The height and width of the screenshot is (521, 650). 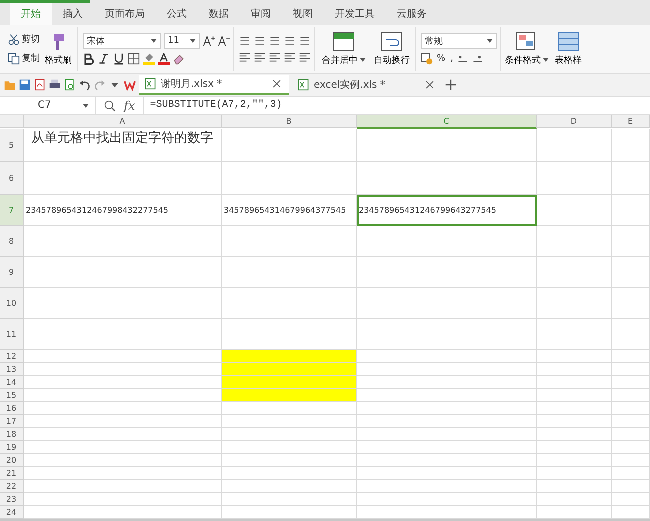 I want to click on row-header: 20, so click(x=12, y=460).